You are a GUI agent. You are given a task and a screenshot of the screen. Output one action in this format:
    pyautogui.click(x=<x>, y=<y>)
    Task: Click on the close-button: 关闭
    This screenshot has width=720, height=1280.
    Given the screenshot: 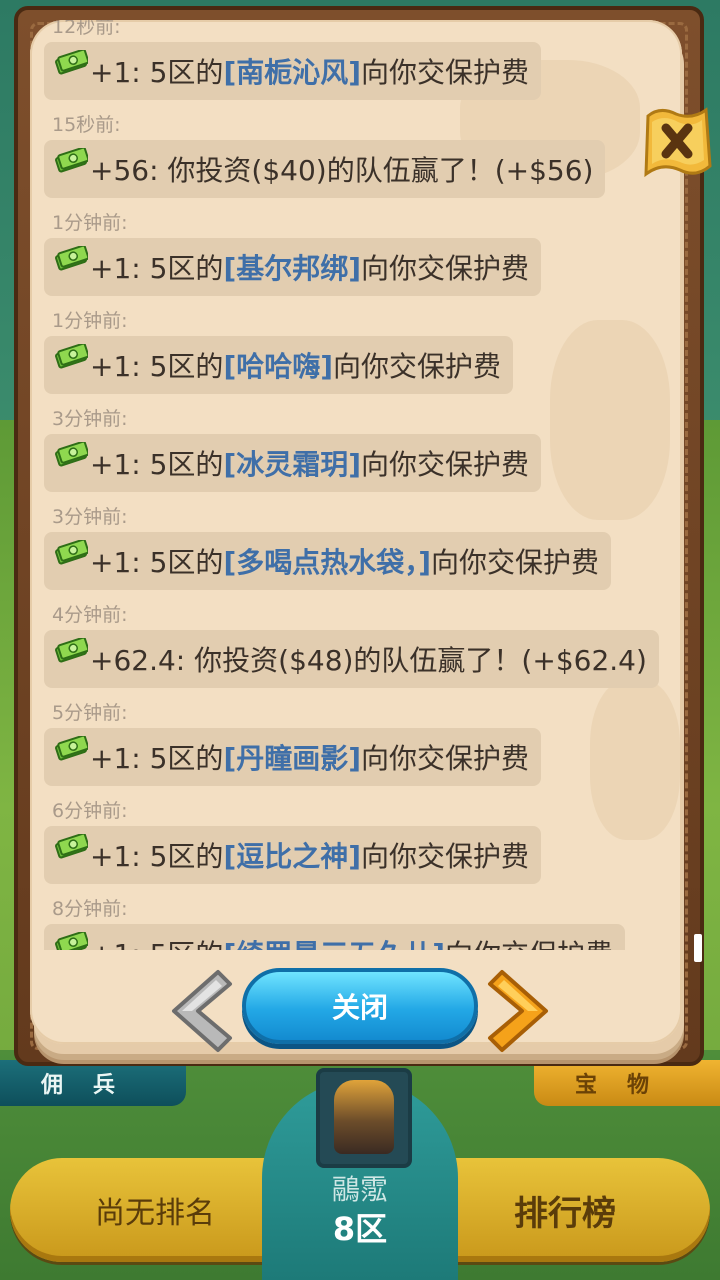 What is the action you would take?
    pyautogui.click(x=360, y=1006)
    